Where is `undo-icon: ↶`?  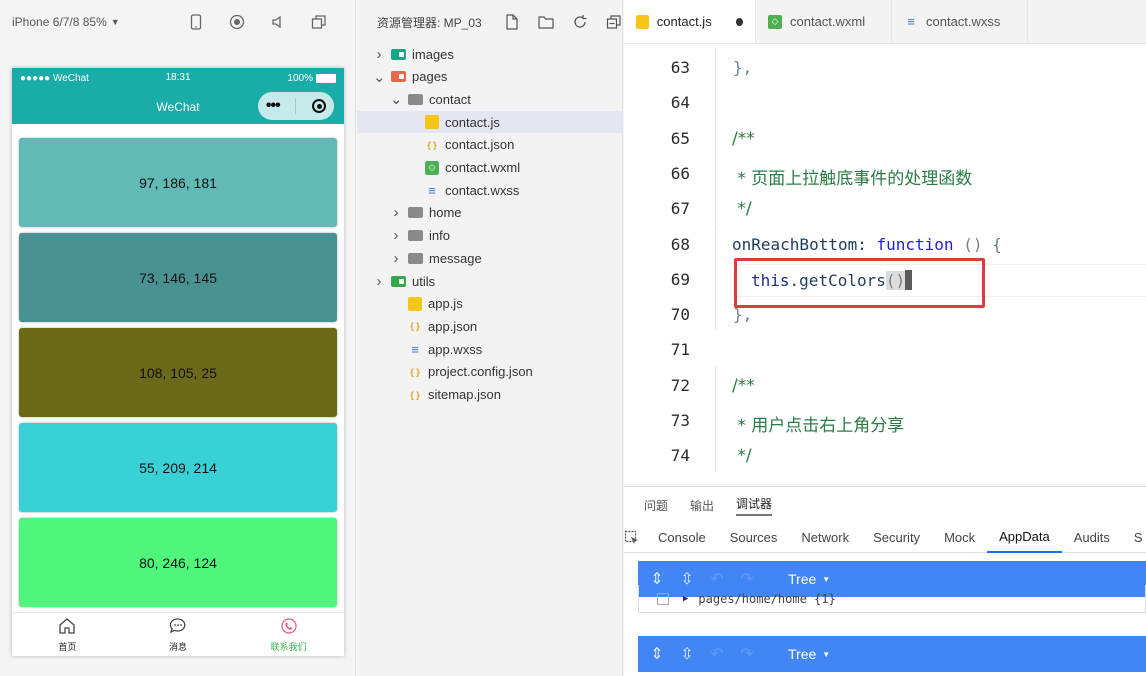
undo-icon: ↶ is located at coordinates (717, 654).